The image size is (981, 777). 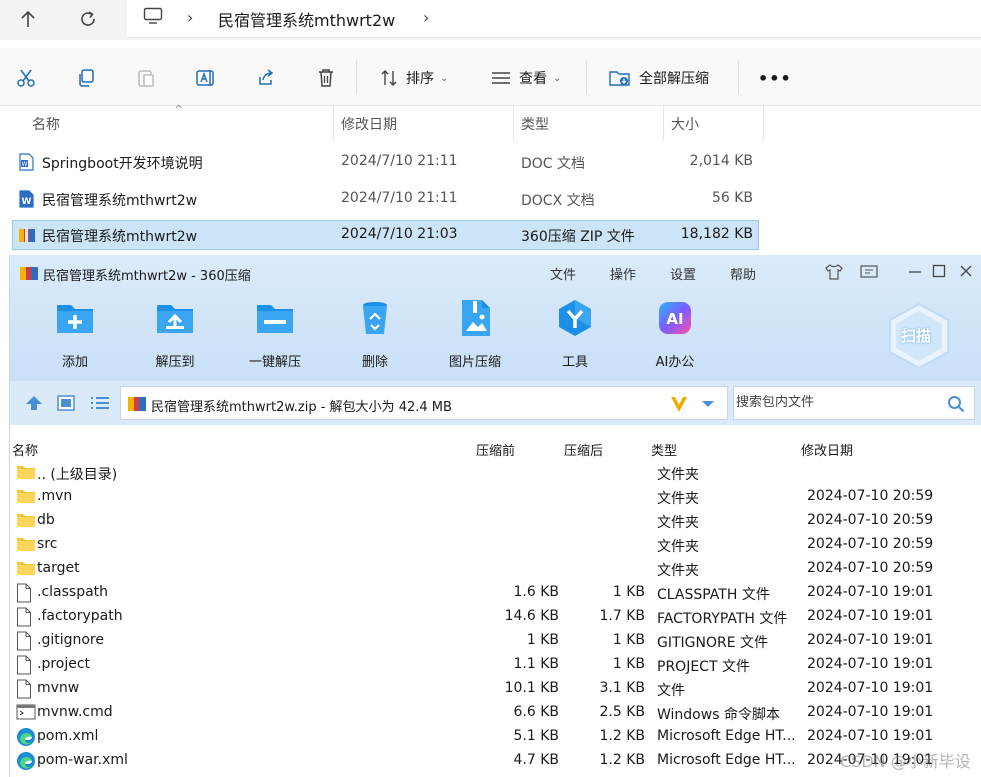 What do you see at coordinates (536, 760) in the screenshot?
I see `zip-row-before: 4.7 KB` at bounding box center [536, 760].